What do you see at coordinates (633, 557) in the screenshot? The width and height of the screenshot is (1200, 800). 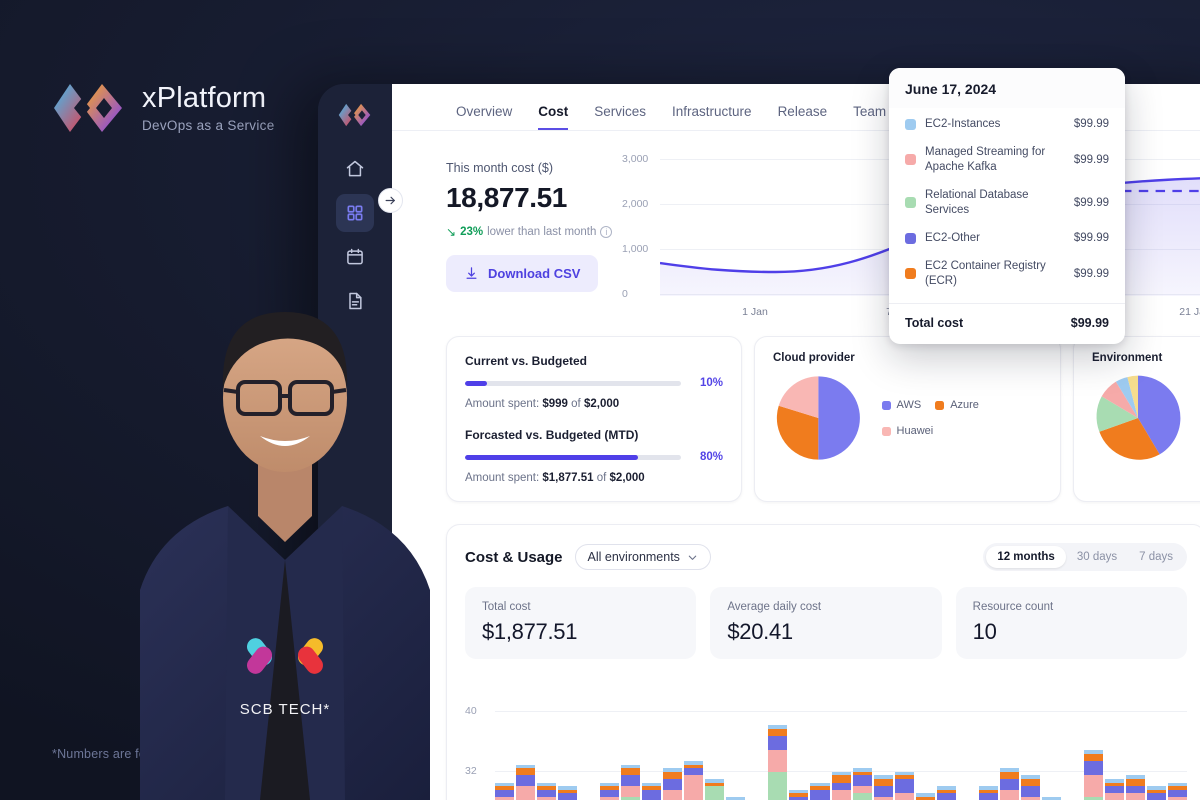 I see `environment-filter-value: All environments` at bounding box center [633, 557].